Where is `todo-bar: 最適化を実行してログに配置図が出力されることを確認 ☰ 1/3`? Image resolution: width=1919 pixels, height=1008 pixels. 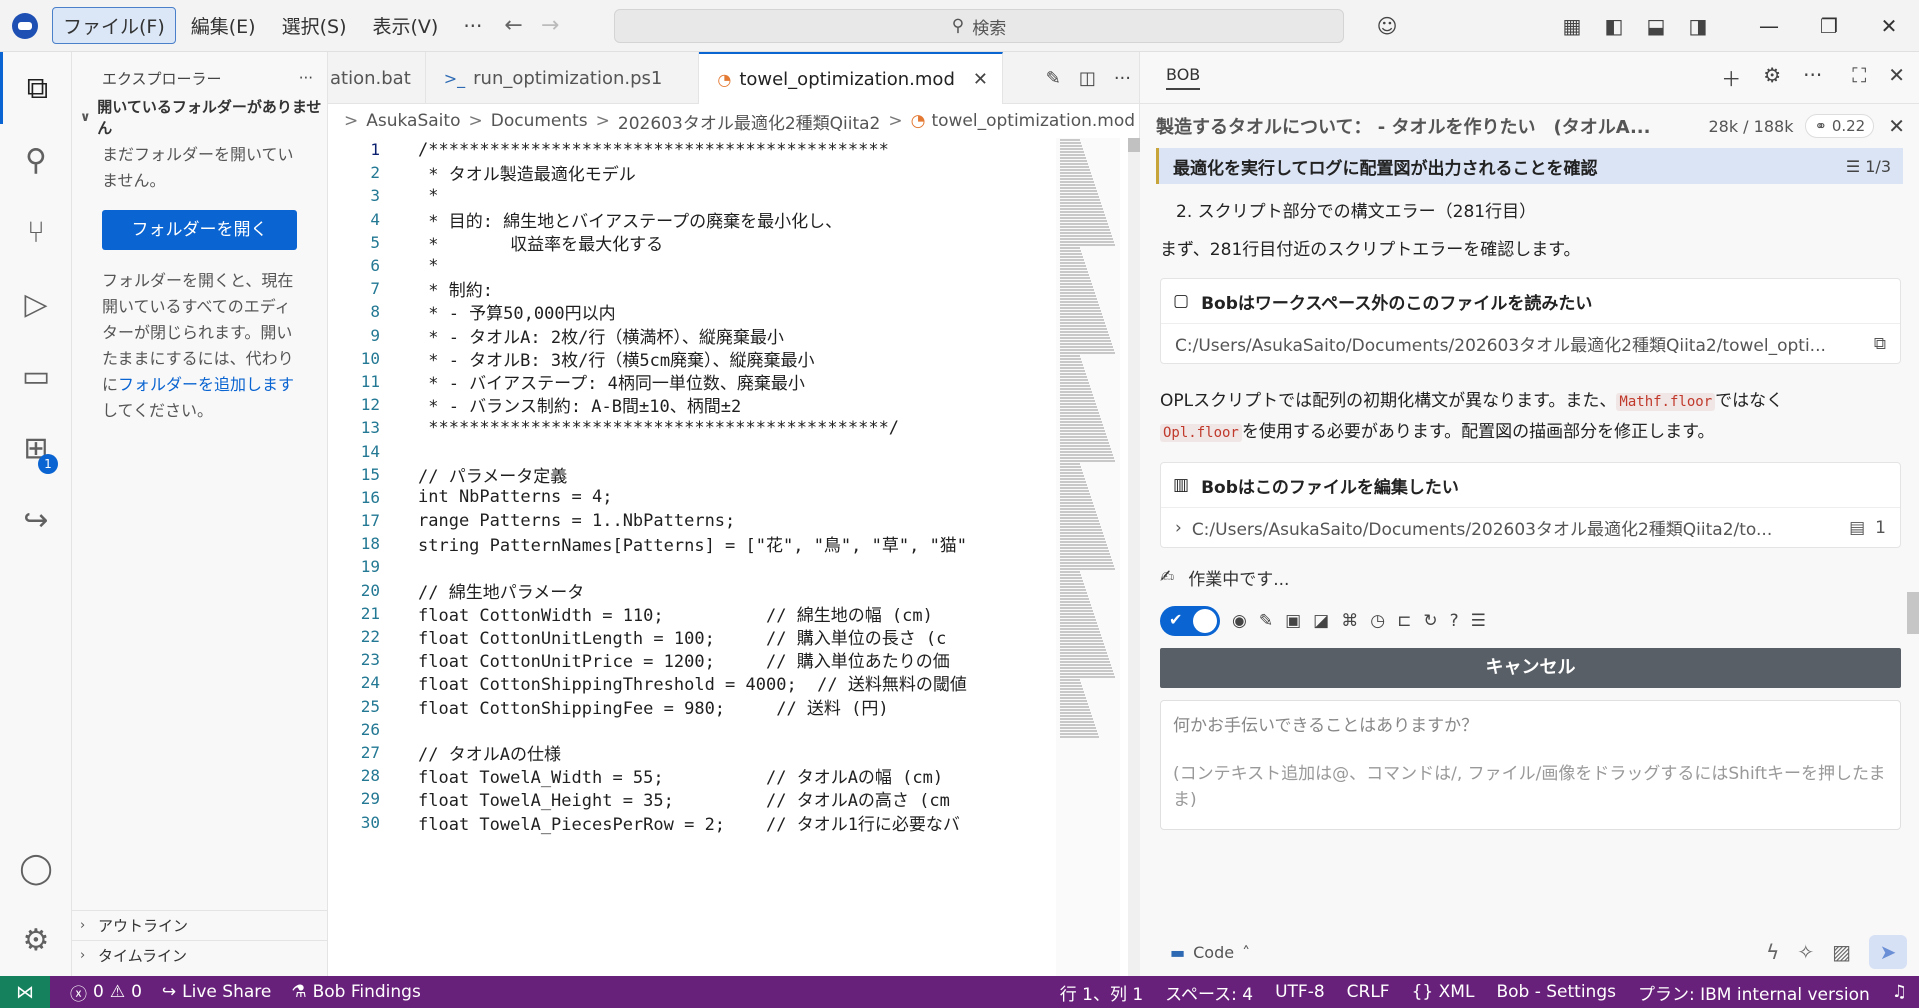 todo-bar: 最適化を実行してログに配置図が出力されることを確認 ☰ 1/3 is located at coordinates (1529, 166).